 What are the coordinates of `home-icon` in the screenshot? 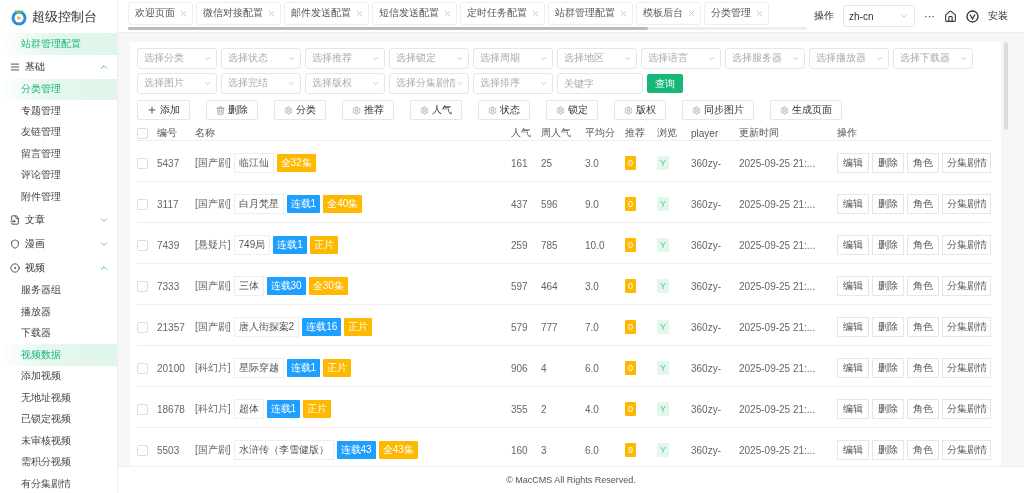 It's located at (950, 16).